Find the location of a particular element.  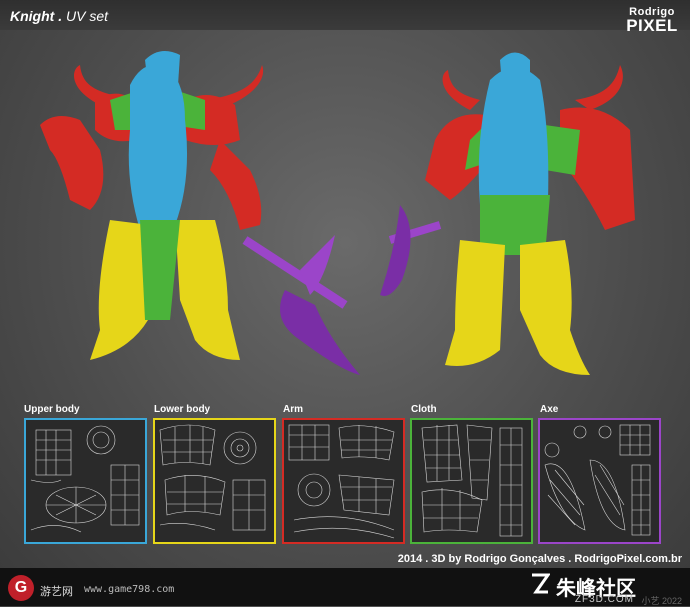

zf3d-url: ZF3D.COM is located at coordinates (604, 599).